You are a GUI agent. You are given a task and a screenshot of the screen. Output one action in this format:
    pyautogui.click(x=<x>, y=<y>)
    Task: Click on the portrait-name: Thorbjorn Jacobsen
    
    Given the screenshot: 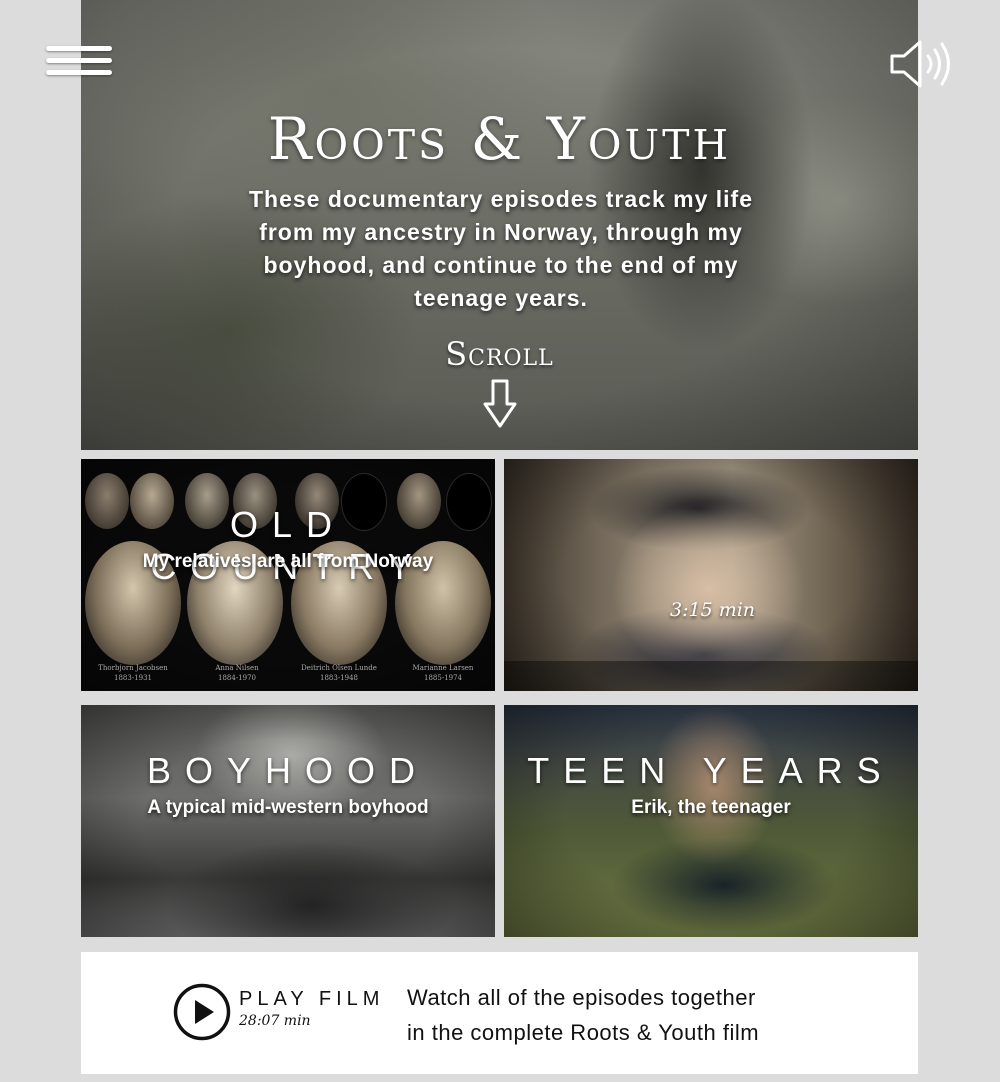 What is the action you would take?
    pyautogui.click(x=133, y=668)
    